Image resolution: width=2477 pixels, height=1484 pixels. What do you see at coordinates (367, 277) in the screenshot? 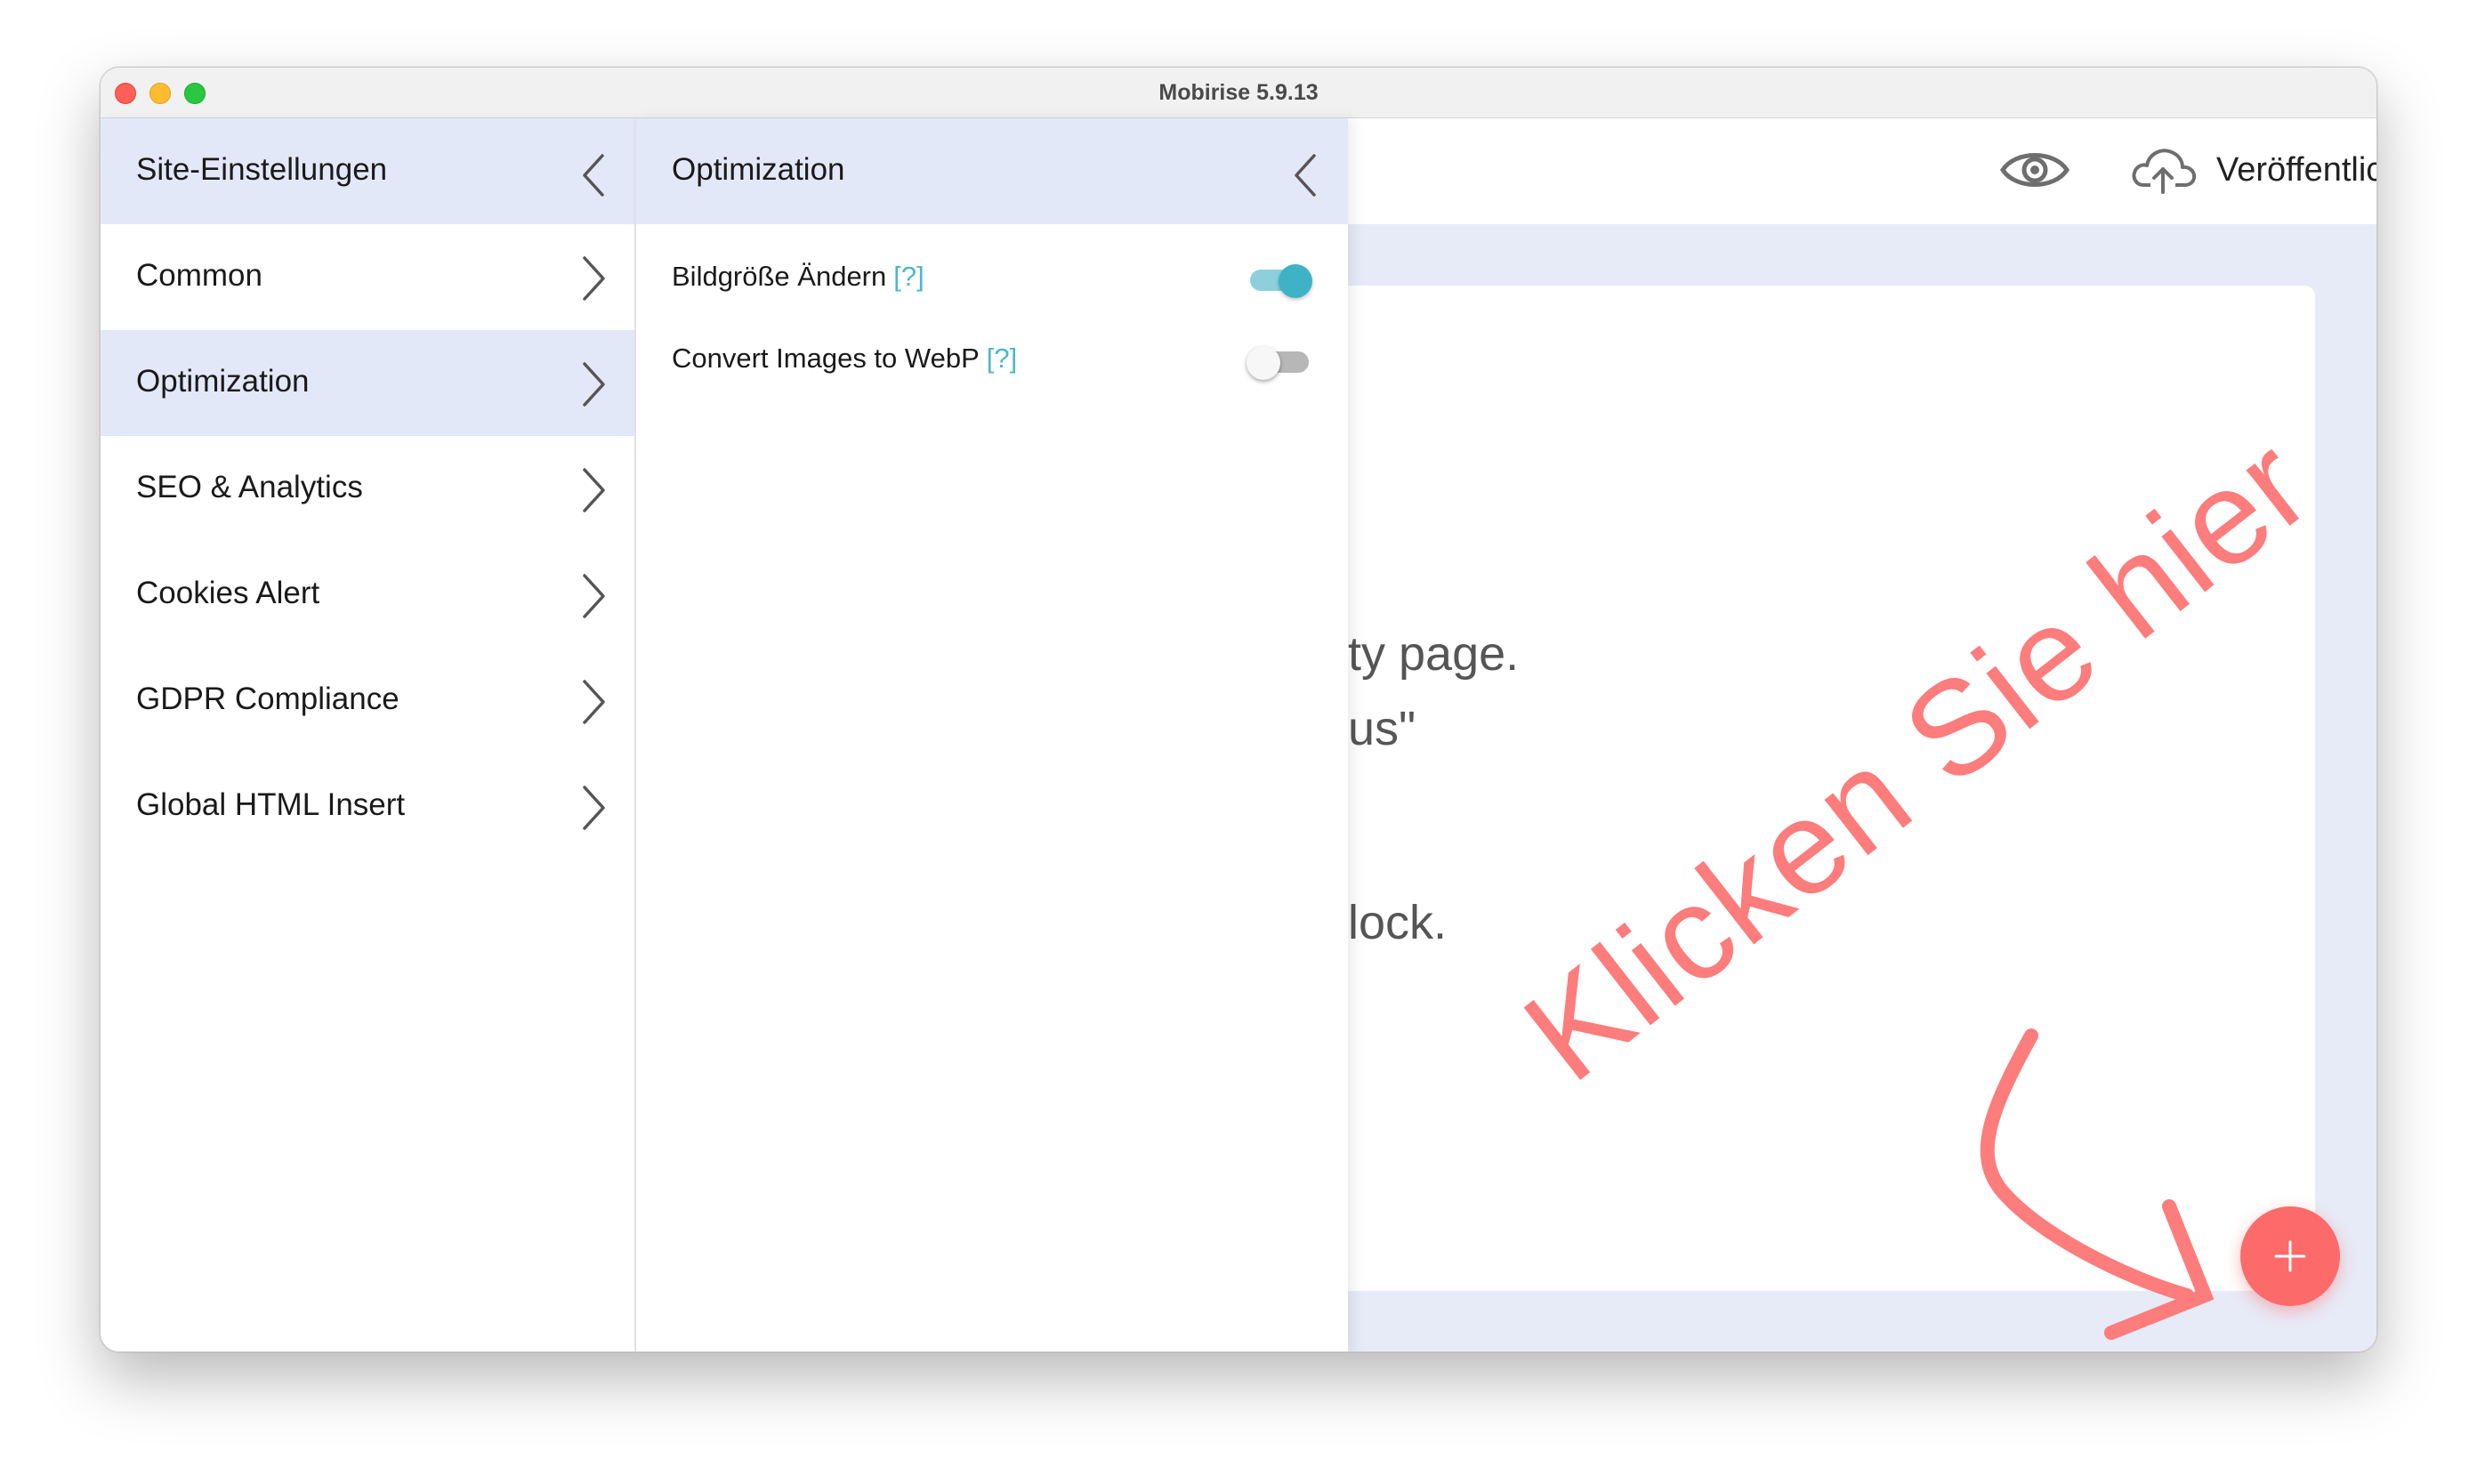
I see `settings-item-common: Common` at bounding box center [367, 277].